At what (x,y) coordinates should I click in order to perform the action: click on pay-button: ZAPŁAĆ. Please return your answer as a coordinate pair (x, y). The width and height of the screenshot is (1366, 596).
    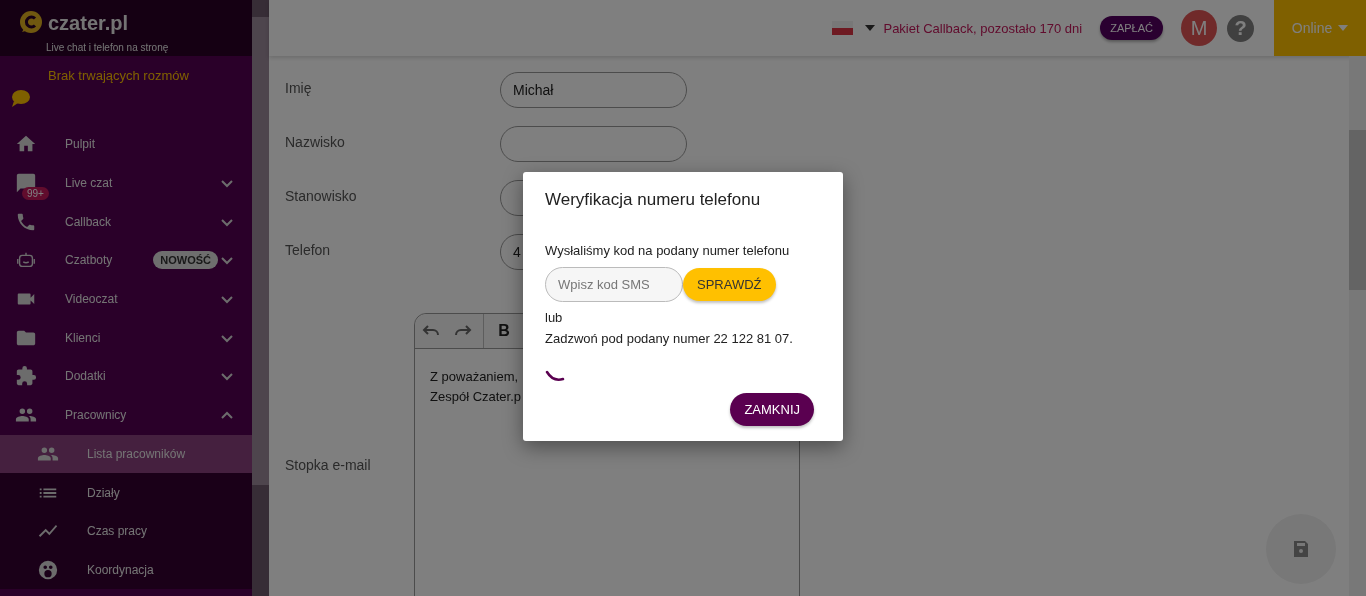
    Looking at the image, I should click on (1131, 28).